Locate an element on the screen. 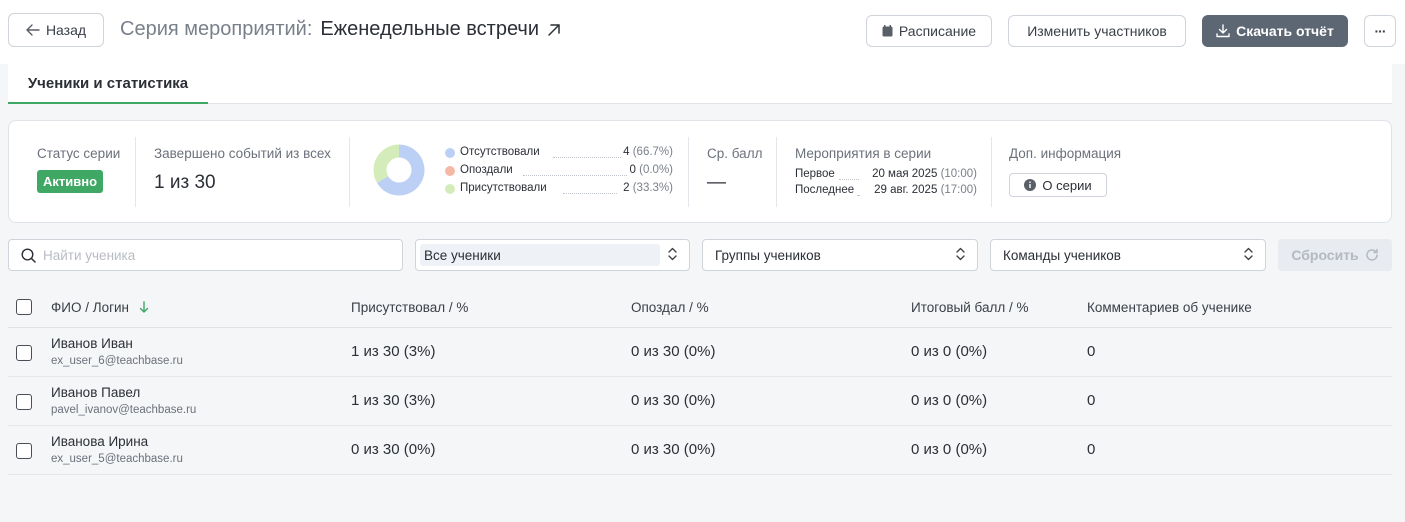  completed-label: Завершено событий из всех is located at coordinates (242, 153).